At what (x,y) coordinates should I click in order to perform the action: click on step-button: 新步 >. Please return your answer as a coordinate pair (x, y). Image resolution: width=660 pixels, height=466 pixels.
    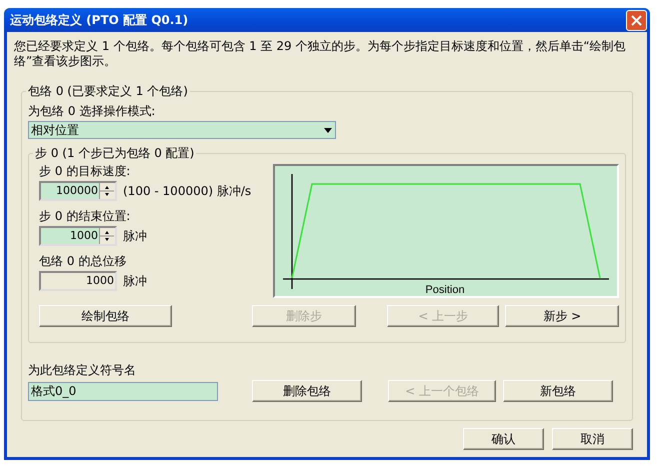
    Looking at the image, I should click on (562, 316).